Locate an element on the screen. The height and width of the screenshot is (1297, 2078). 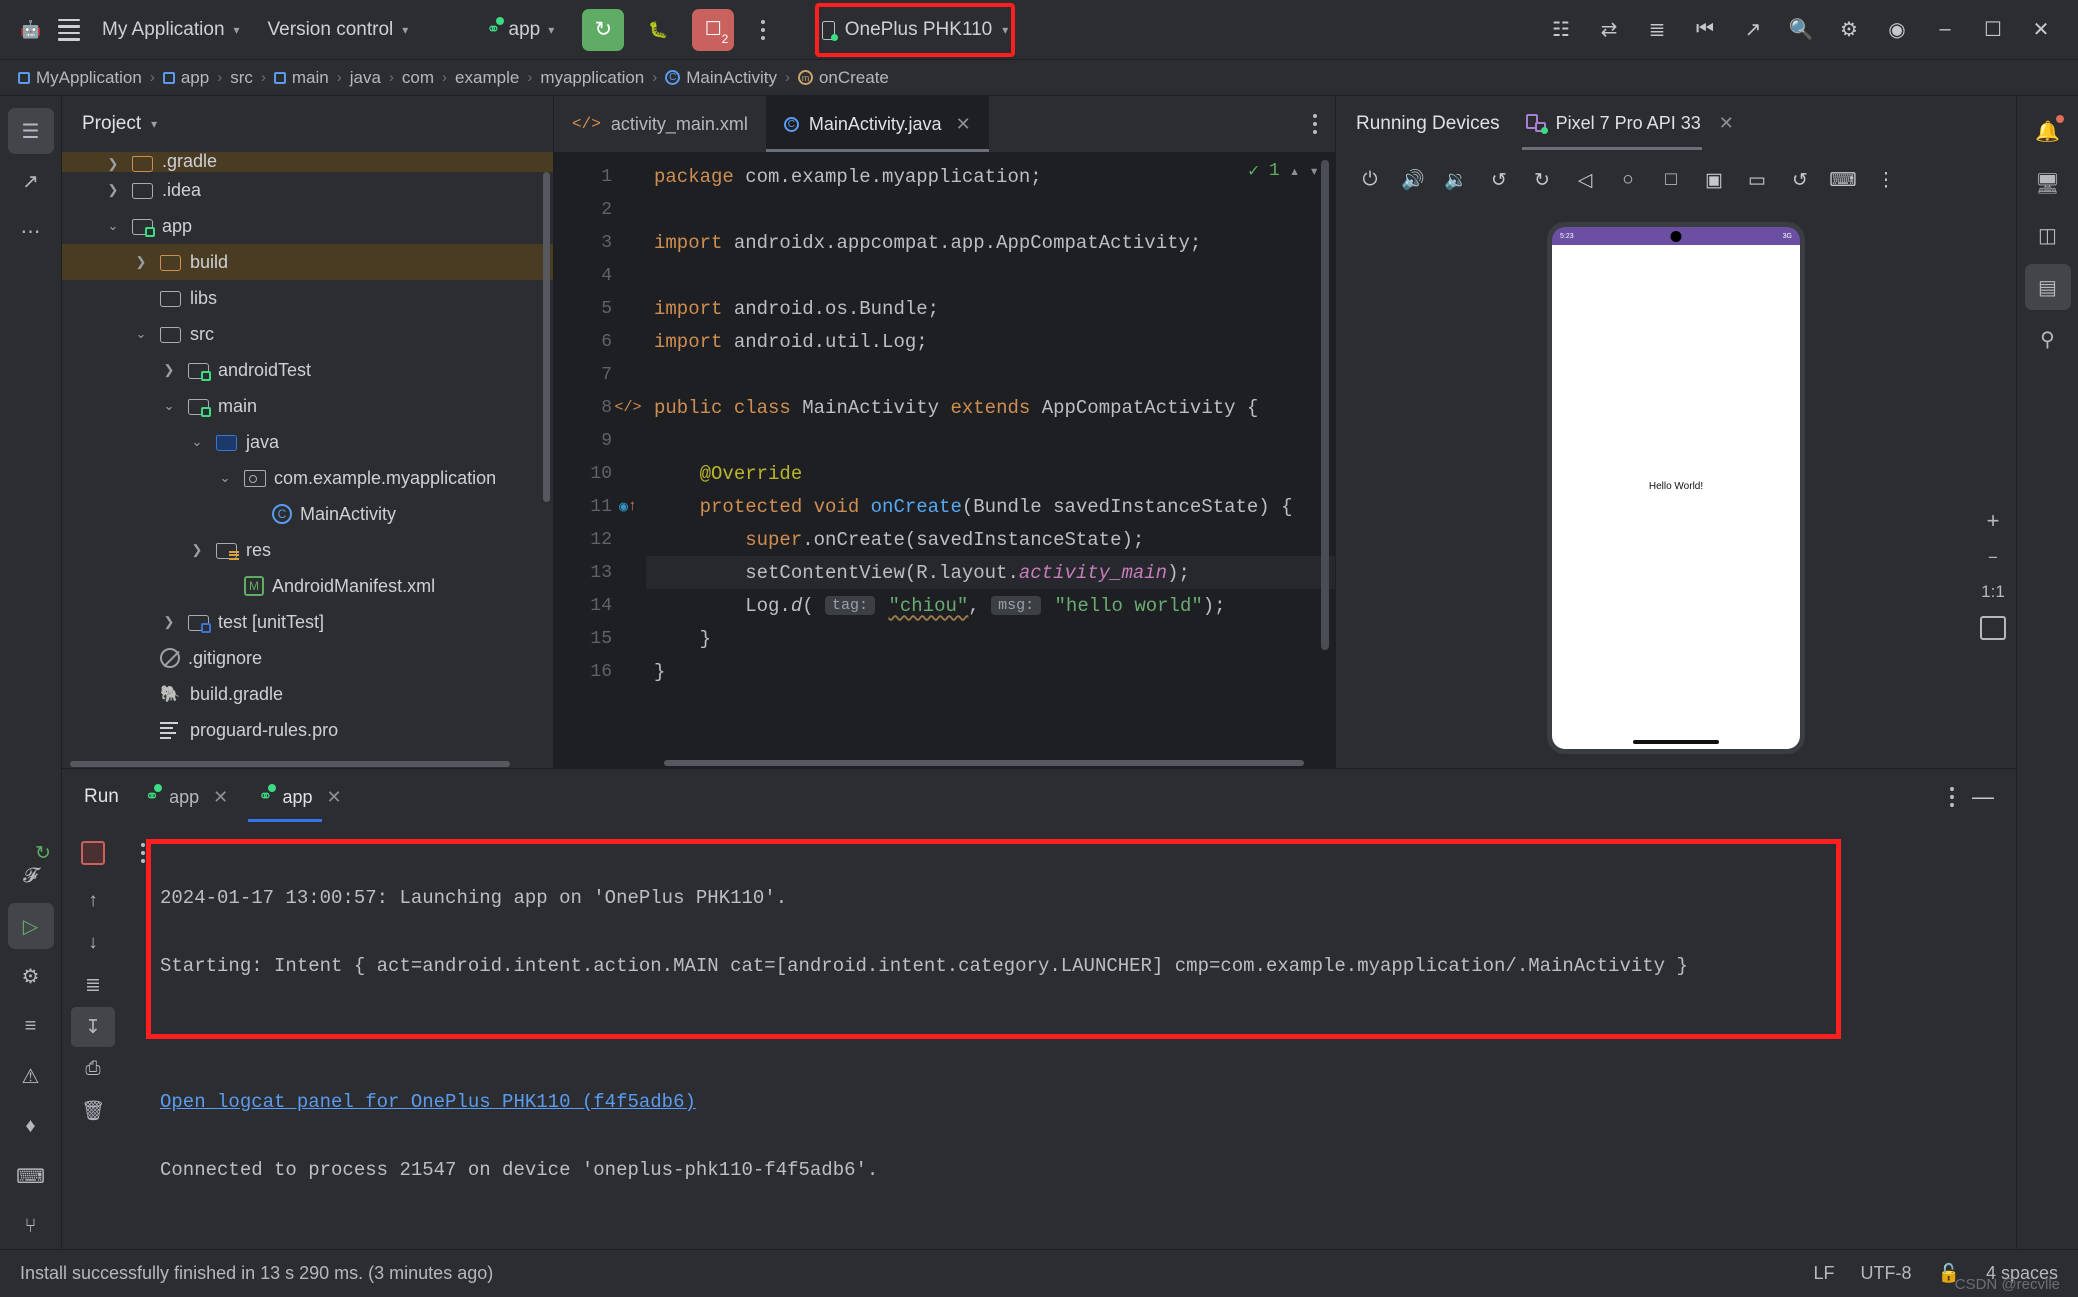
more-actions-icon is located at coordinates (763, 29).